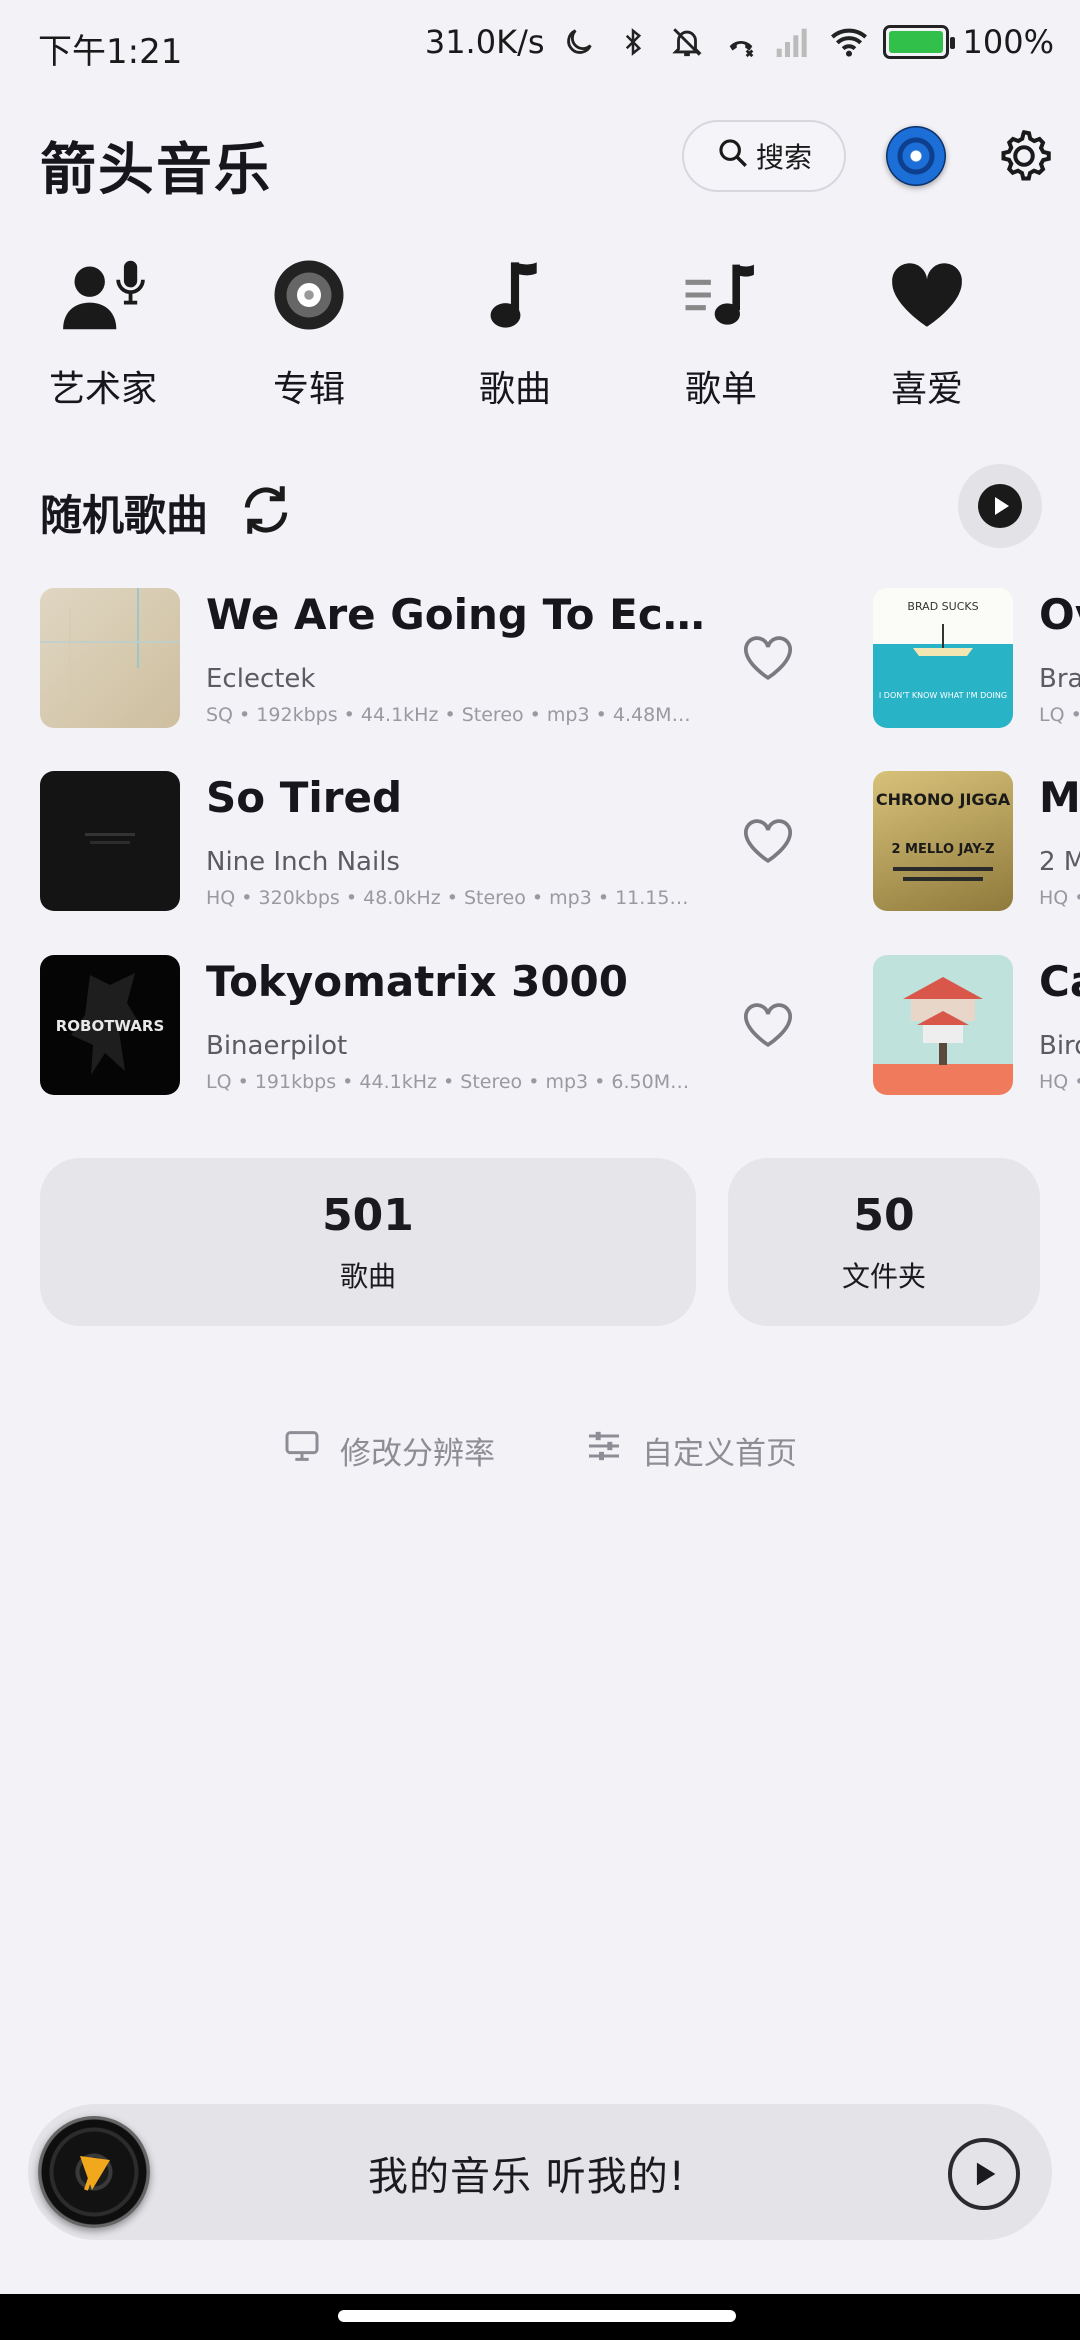 This screenshot has width=1080, height=2340. Describe the element at coordinates (884, 1242) in the screenshot. I see `stat-card-folders: 50 文件夹` at that location.